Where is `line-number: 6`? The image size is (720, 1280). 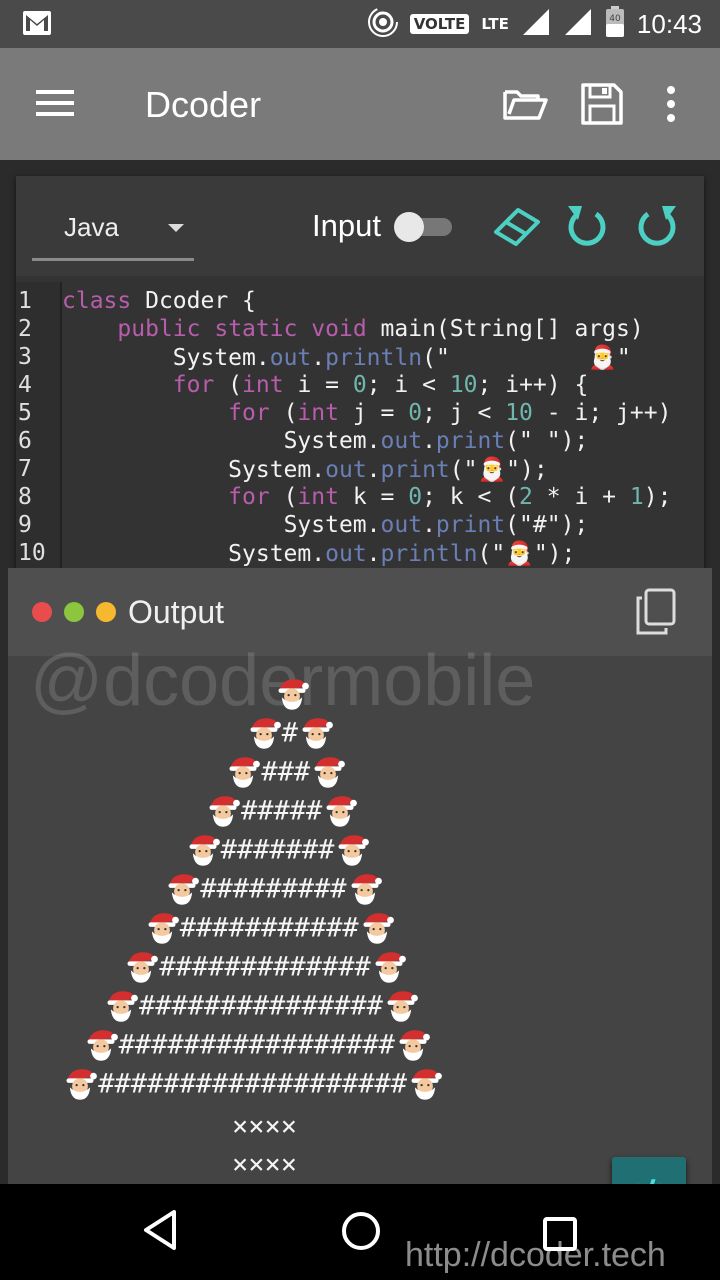
line-number: 6 is located at coordinates (25, 441).